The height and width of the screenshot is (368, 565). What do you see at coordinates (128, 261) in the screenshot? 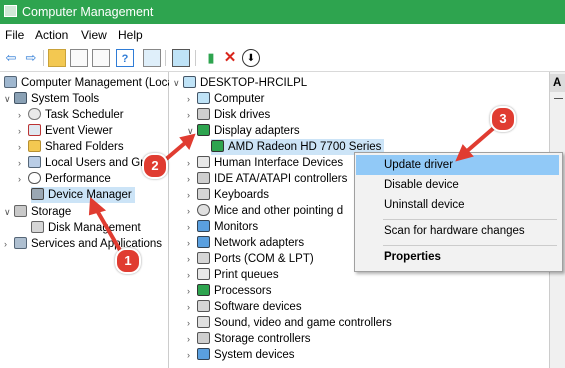
I see `annotation-badge-1: 1` at bounding box center [128, 261].